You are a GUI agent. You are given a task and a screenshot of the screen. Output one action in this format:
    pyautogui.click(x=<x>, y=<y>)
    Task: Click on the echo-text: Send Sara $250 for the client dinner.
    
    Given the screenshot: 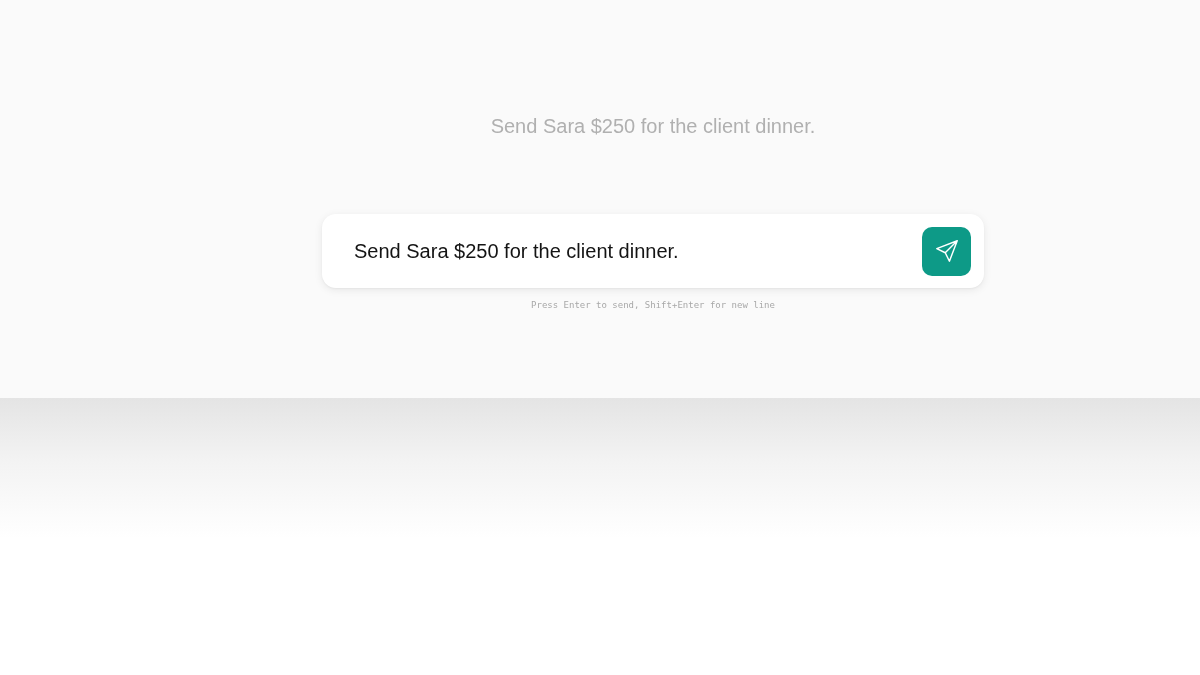 What is the action you would take?
    pyautogui.click(x=653, y=126)
    